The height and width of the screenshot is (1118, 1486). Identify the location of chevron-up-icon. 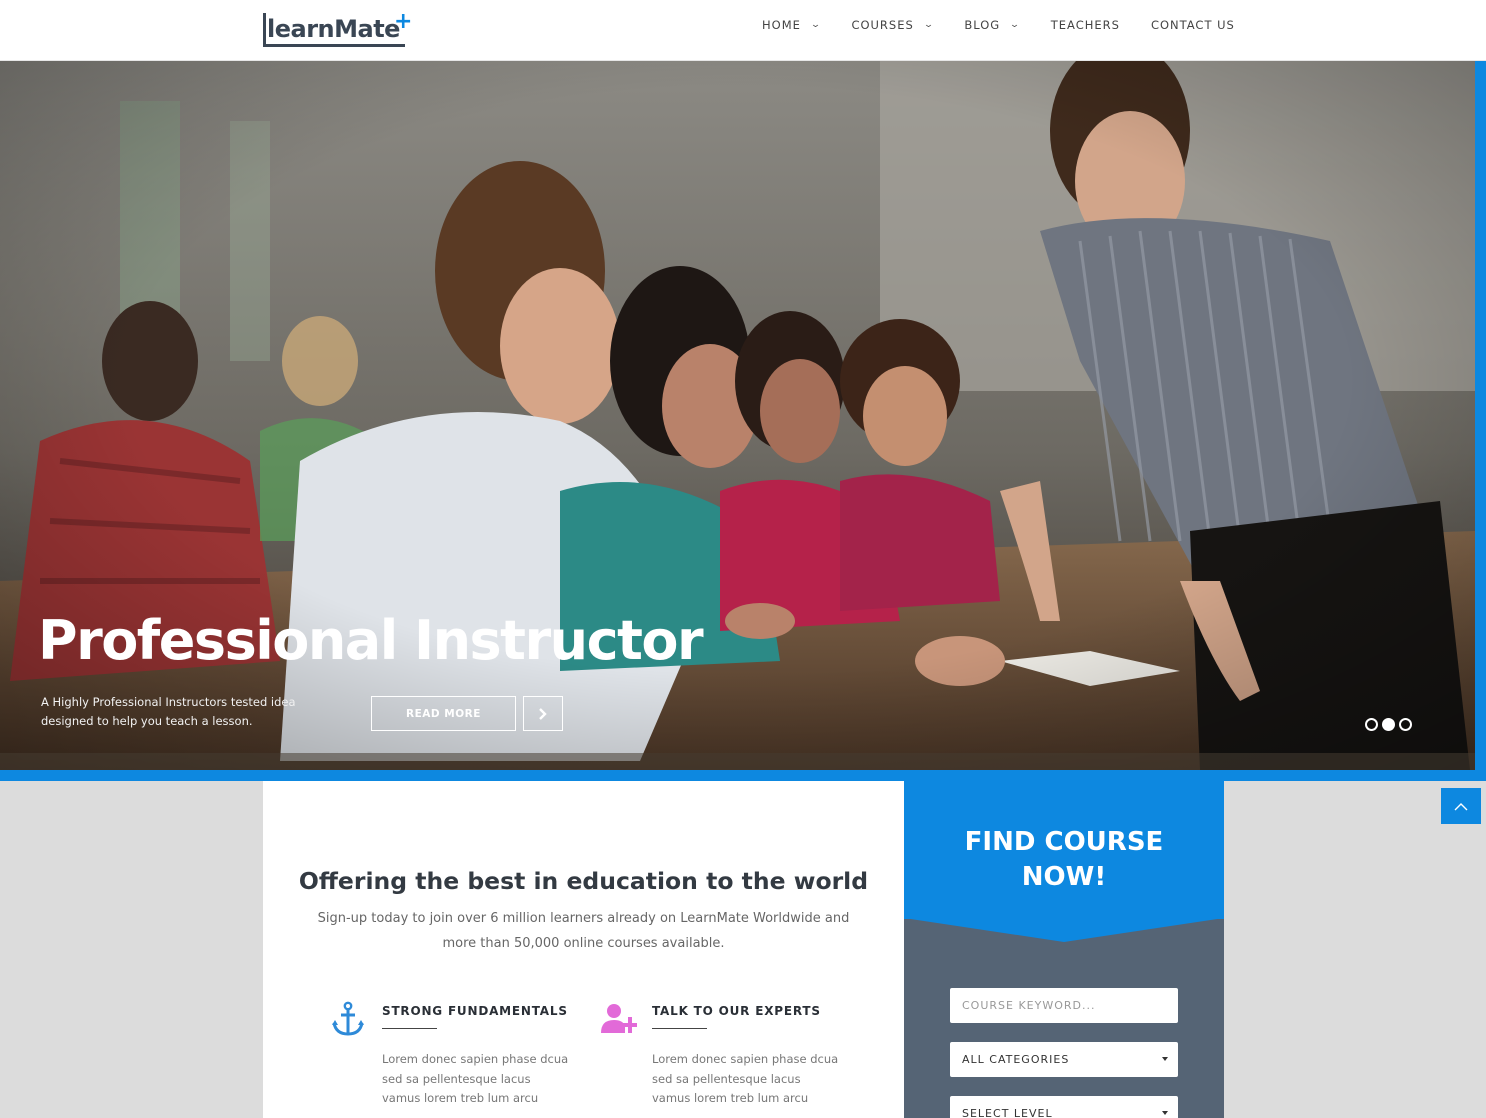
(1461, 806).